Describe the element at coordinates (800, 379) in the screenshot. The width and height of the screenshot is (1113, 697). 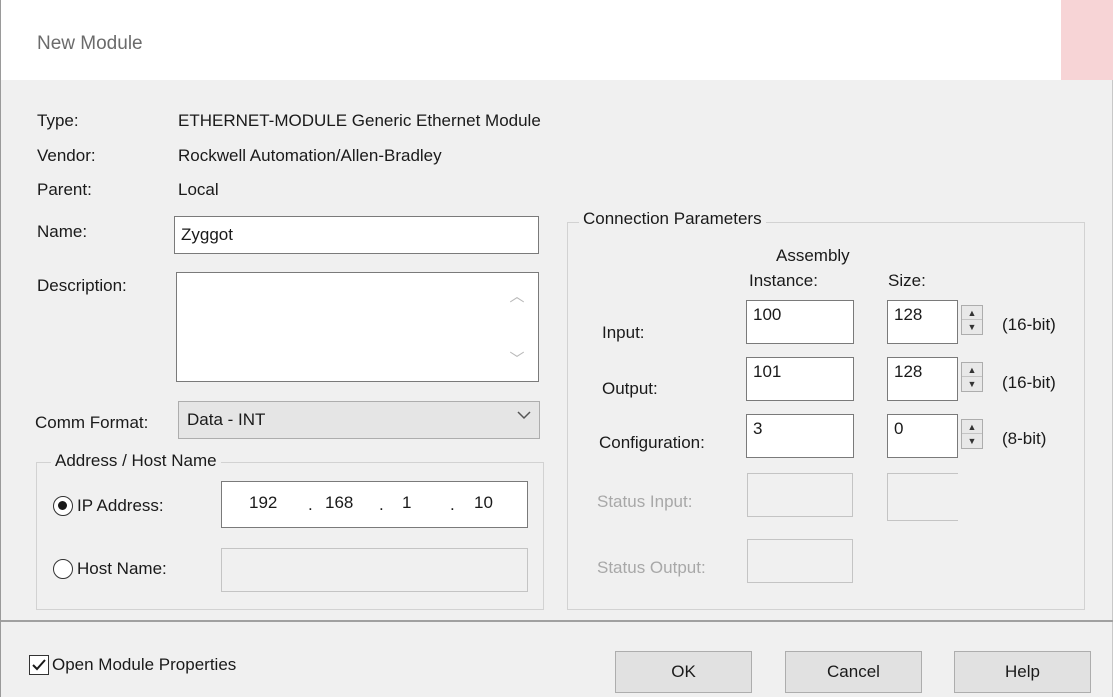
I see `output-instance-field: 101` at that location.